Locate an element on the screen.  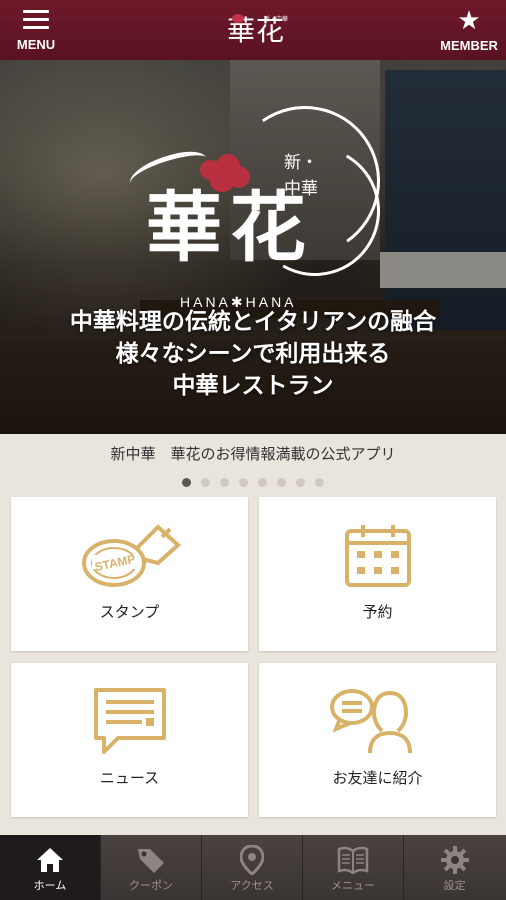
calendar-icon is located at coordinates (377, 555).